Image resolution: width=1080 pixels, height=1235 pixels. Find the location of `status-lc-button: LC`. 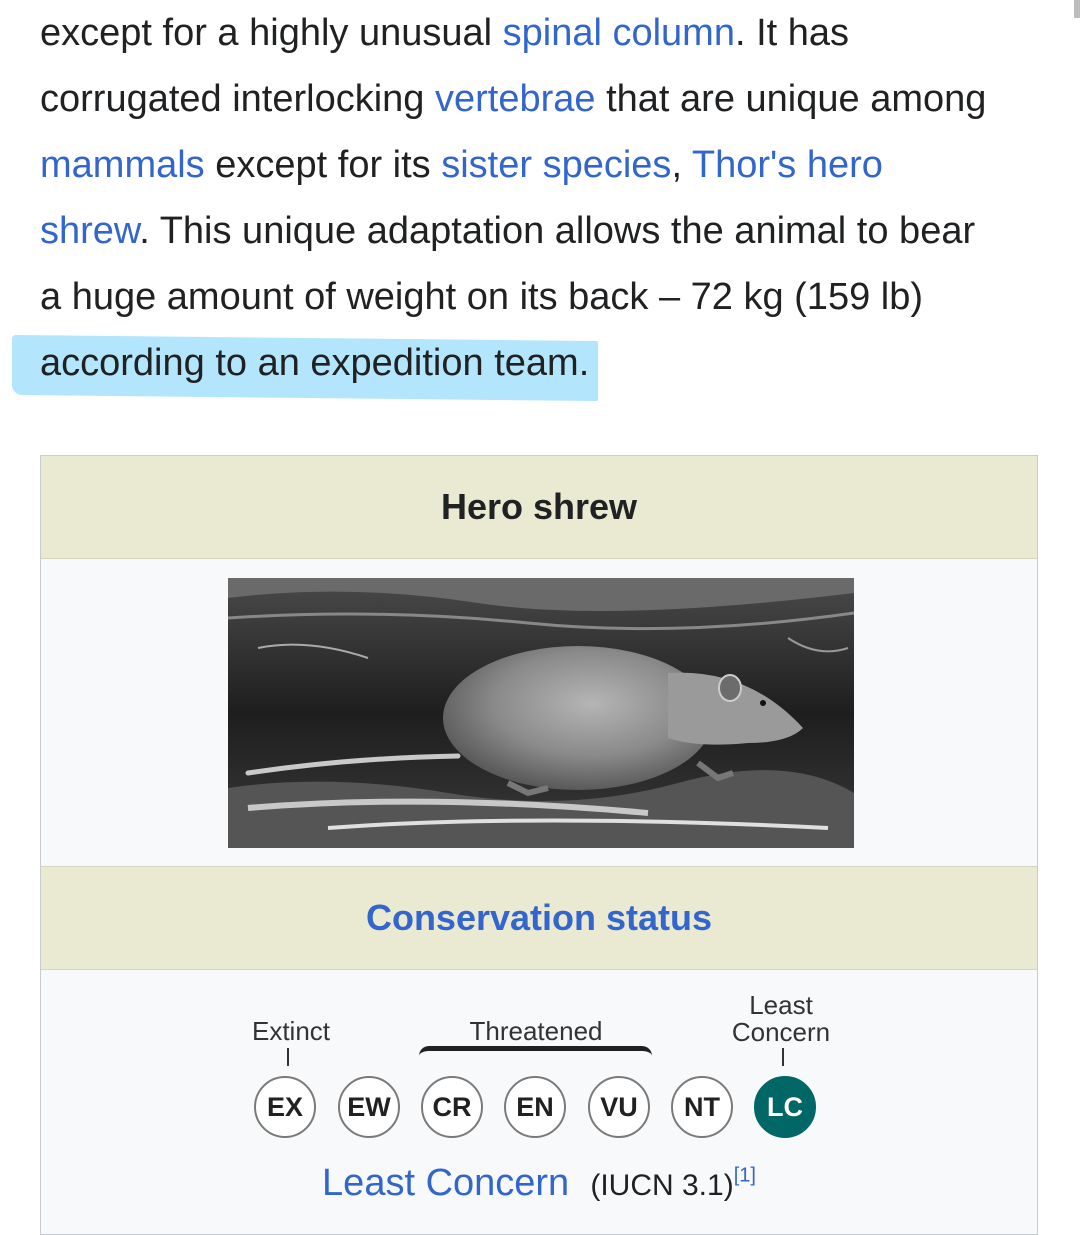

status-lc-button: LC is located at coordinates (785, 1107).